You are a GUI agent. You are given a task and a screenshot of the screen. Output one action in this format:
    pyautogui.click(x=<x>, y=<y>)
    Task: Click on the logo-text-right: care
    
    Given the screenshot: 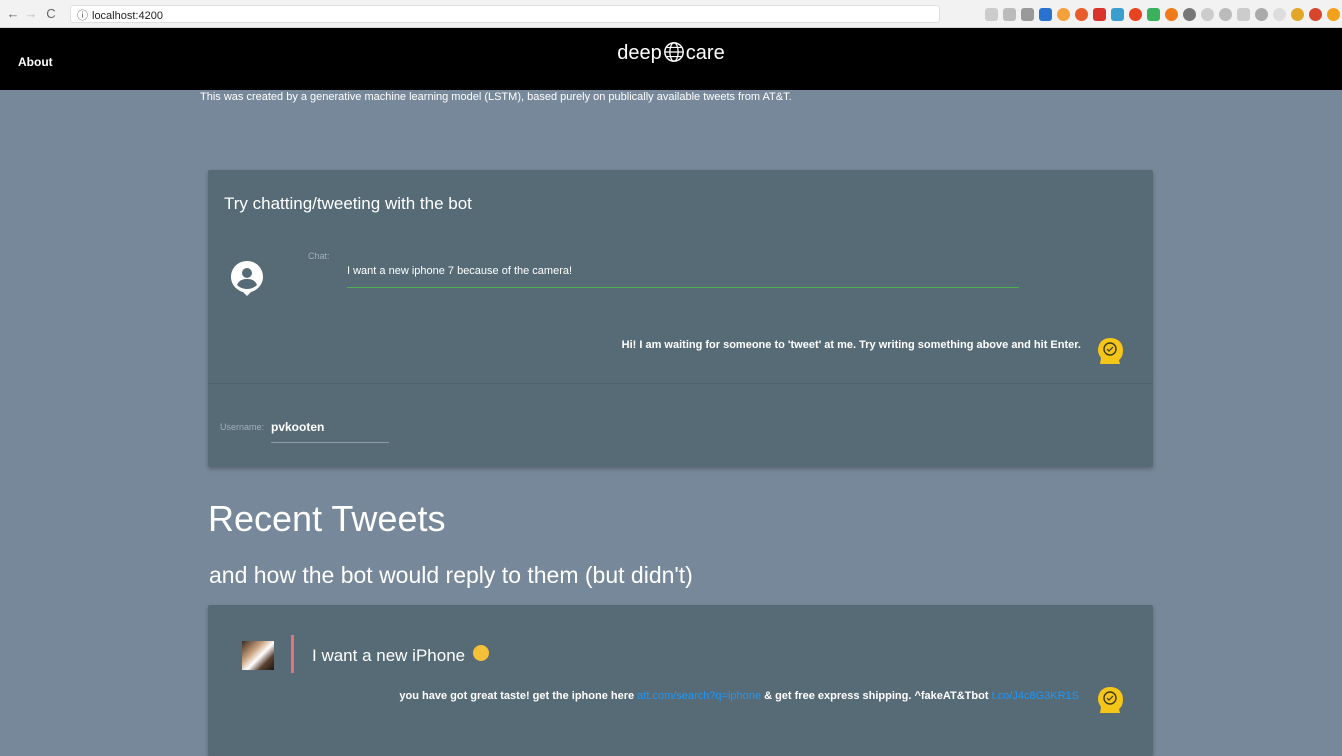 What is the action you would take?
    pyautogui.click(x=705, y=53)
    